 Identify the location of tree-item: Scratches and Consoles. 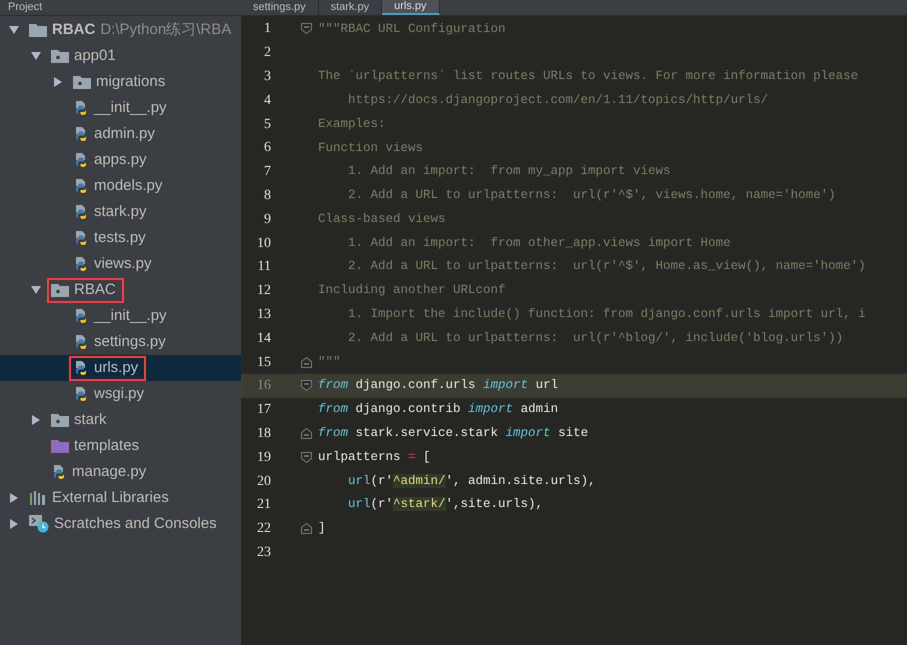
(120, 524).